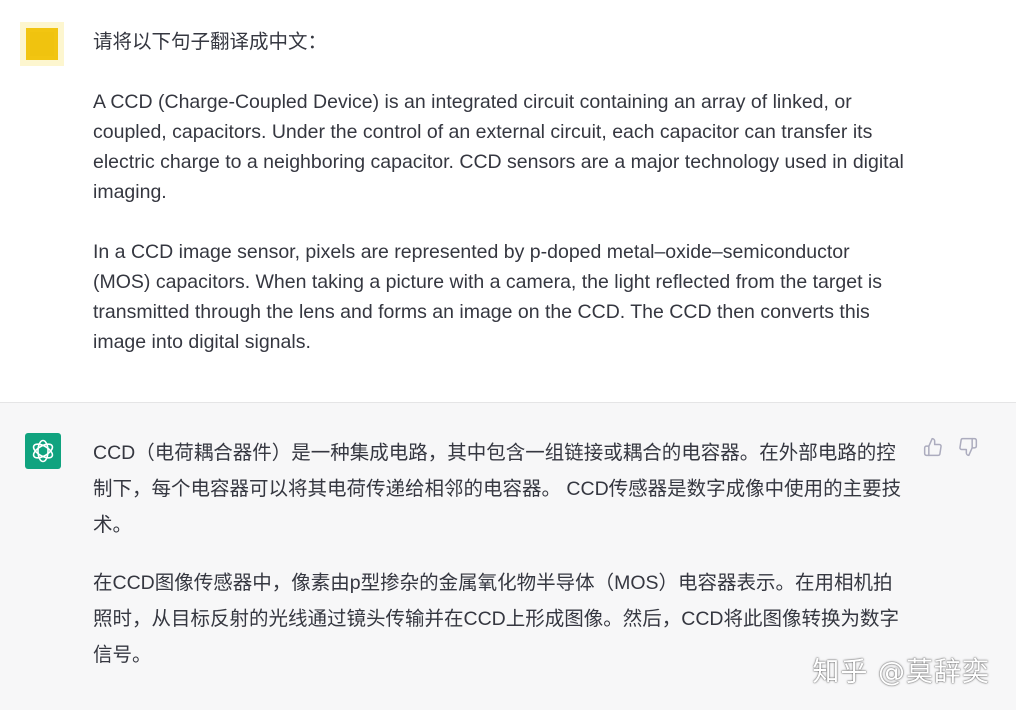  Describe the element at coordinates (210, 42) in the screenshot. I see `user-instruction: 请将以下句子翻译成中文：` at that location.